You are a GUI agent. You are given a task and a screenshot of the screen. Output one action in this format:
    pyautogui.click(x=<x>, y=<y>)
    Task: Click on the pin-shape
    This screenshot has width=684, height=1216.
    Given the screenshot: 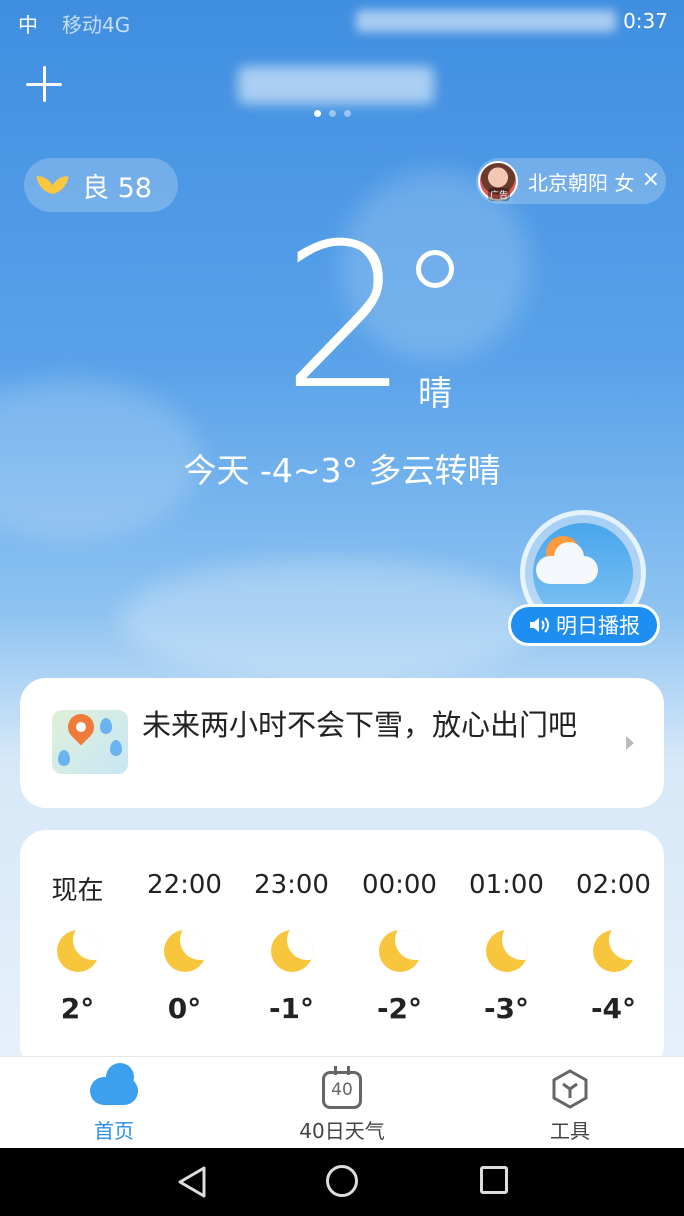 What is the action you would take?
    pyautogui.click(x=81, y=728)
    